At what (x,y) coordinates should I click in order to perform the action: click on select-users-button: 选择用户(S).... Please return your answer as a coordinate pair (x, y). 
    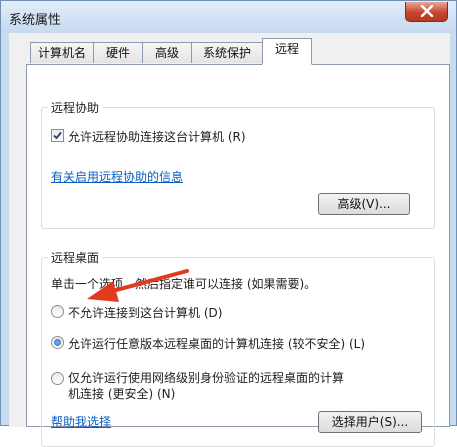
    Looking at the image, I should click on (370, 422).